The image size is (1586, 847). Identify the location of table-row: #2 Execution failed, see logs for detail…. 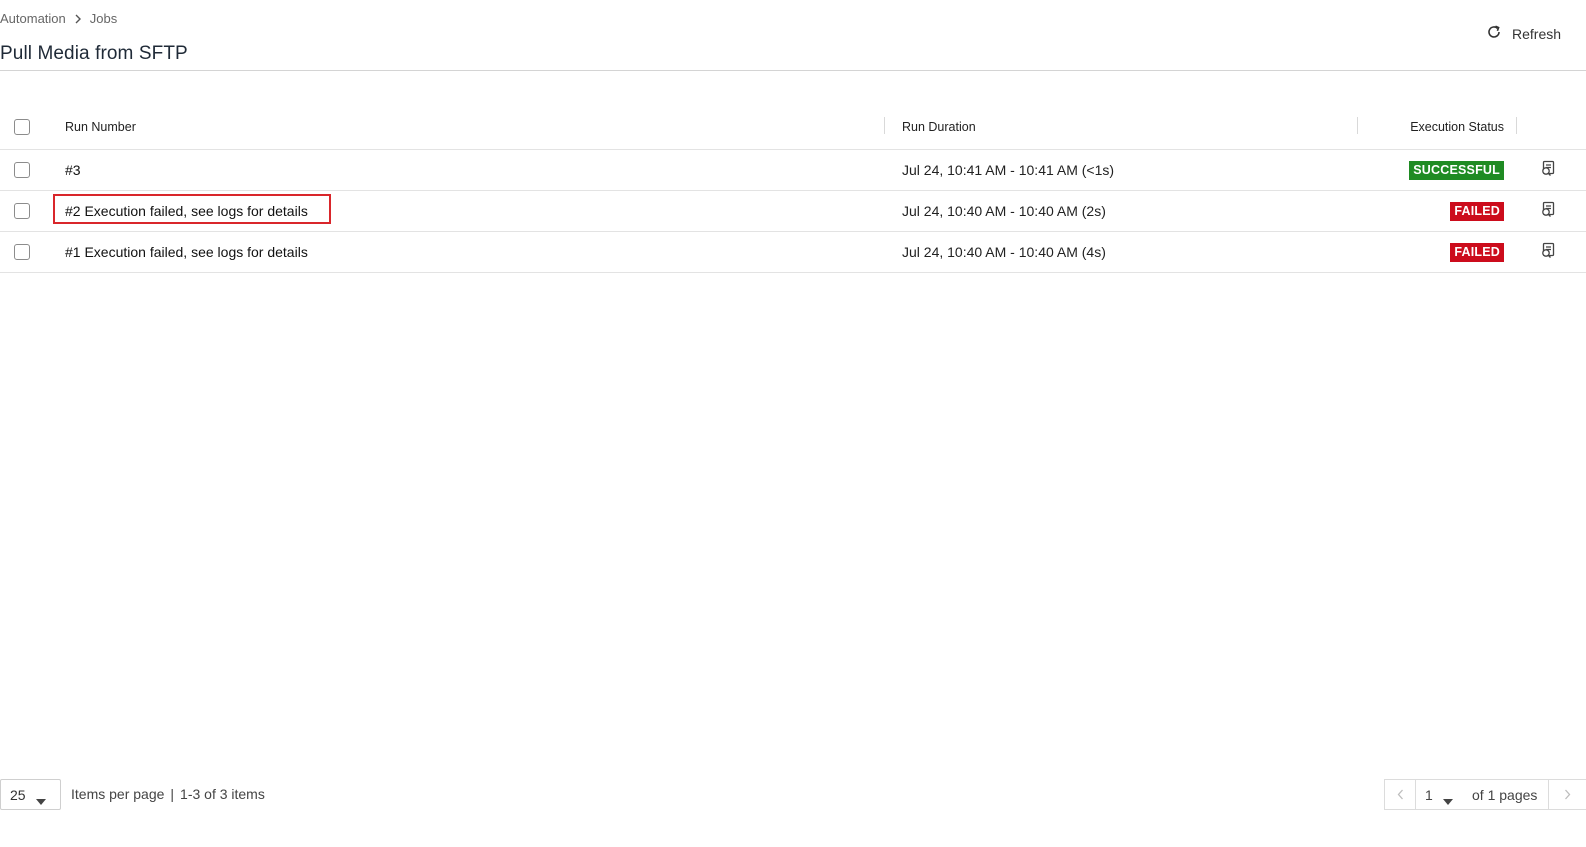
(793, 211).